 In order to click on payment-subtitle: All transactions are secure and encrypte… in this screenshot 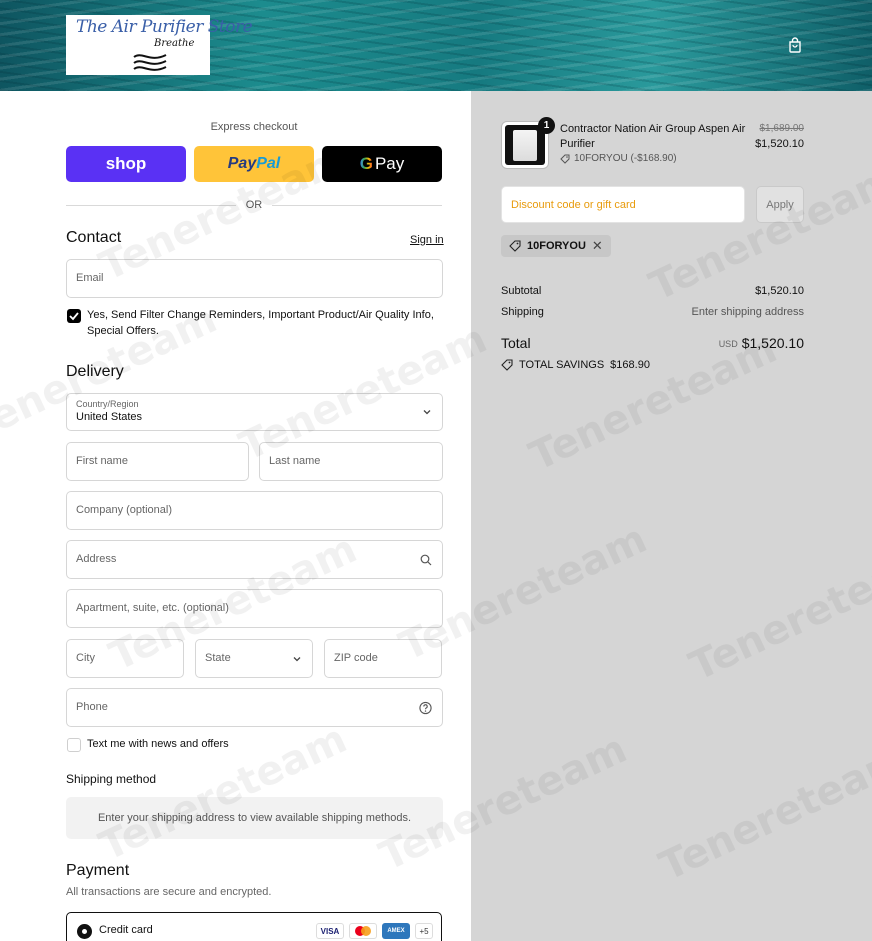, I will do `click(169, 892)`.